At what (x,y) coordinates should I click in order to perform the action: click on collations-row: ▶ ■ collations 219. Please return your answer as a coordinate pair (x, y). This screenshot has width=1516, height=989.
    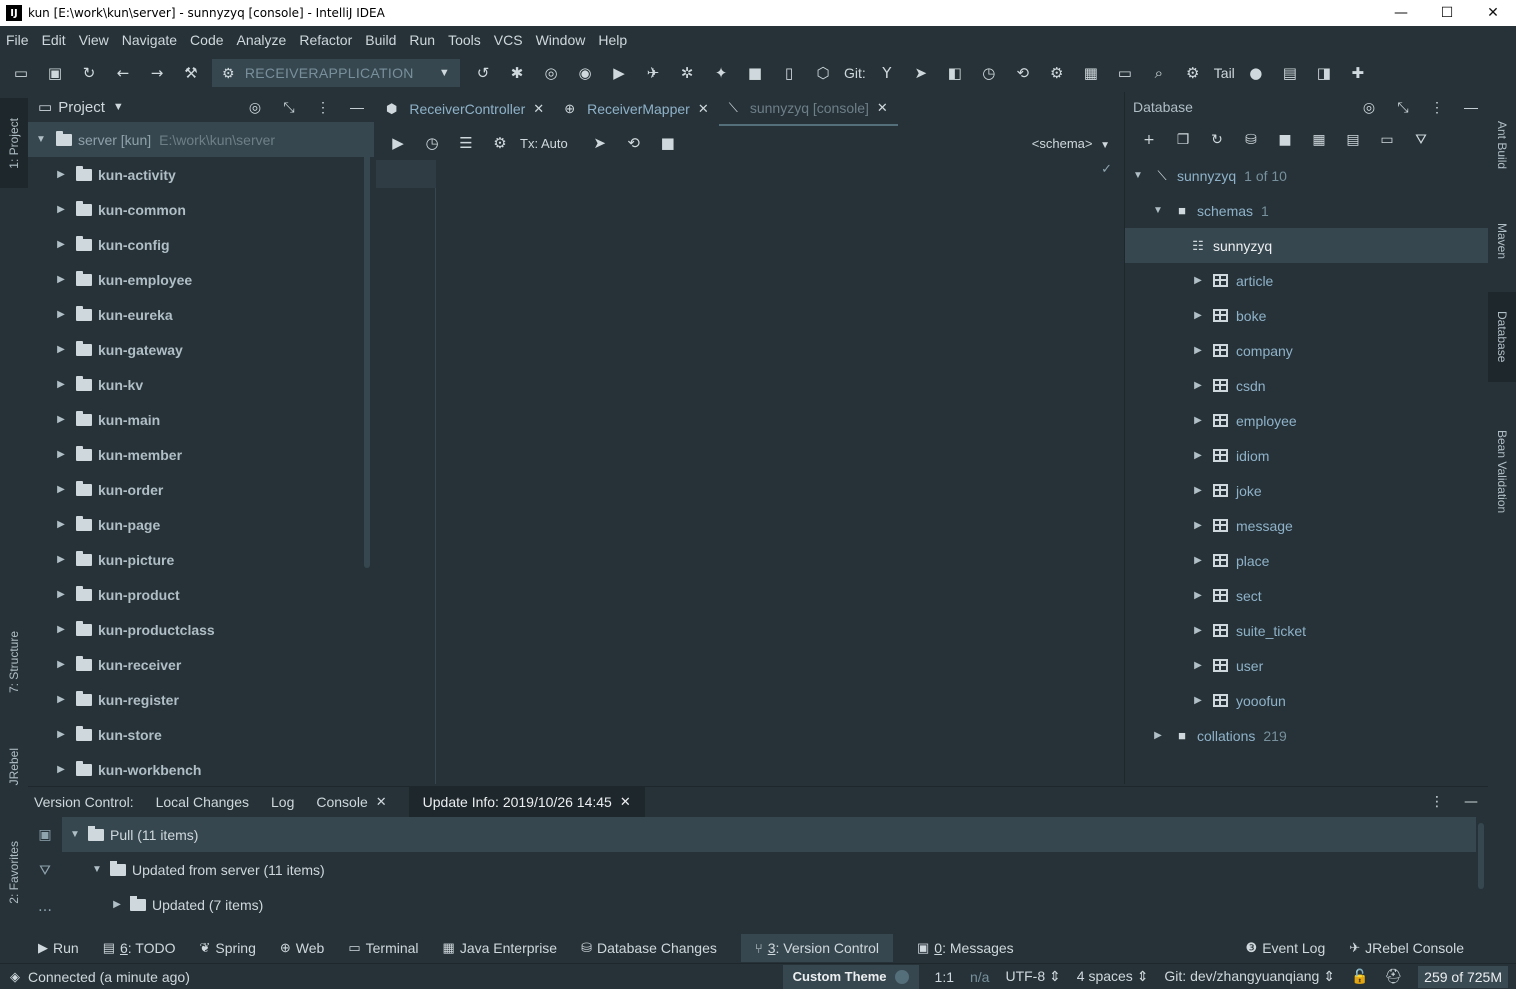
    Looking at the image, I should click on (1306, 735).